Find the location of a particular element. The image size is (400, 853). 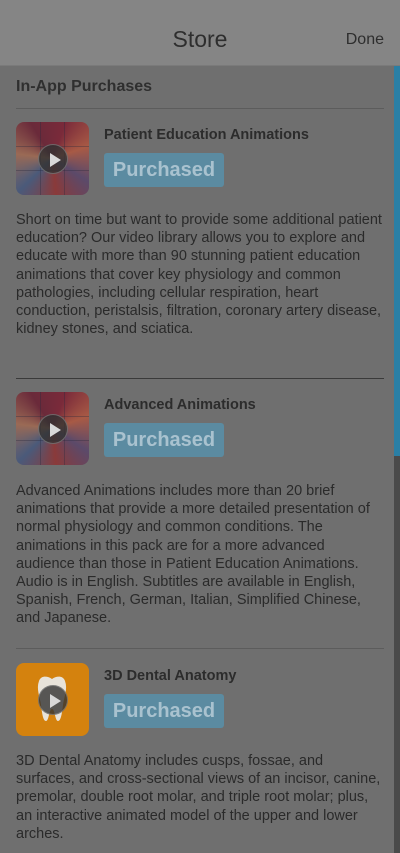

done-button: Done is located at coordinates (365, 40).